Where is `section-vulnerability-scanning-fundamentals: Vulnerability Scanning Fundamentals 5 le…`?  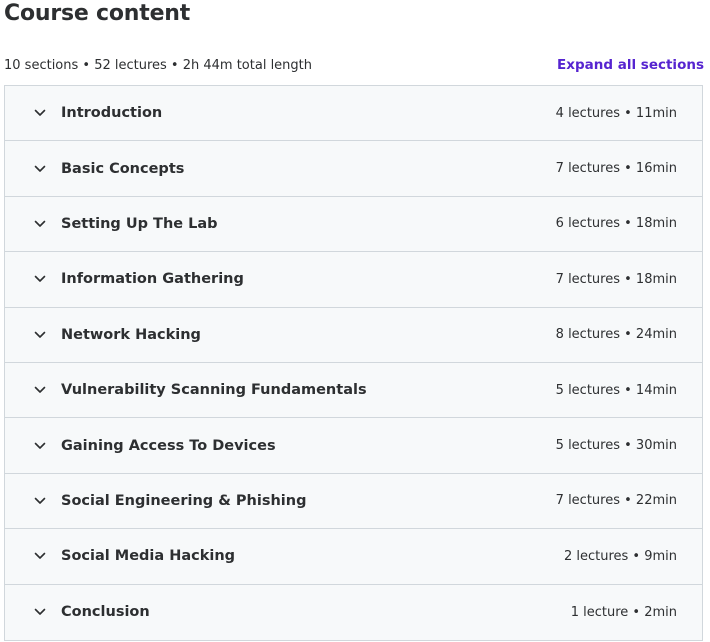
section-vulnerability-scanning-fundamentals: Vulnerability Scanning Fundamentals 5 le… is located at coordinates (353, 390).